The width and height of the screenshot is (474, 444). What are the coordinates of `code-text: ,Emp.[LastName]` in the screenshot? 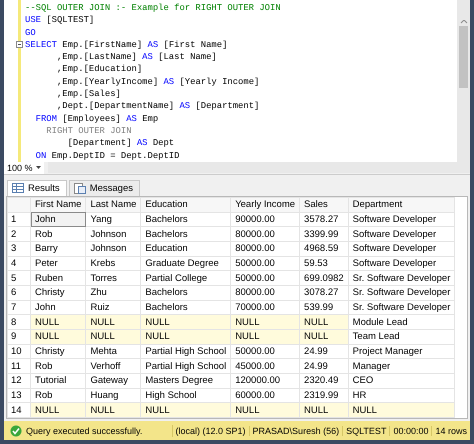 It's located at (97, 57).